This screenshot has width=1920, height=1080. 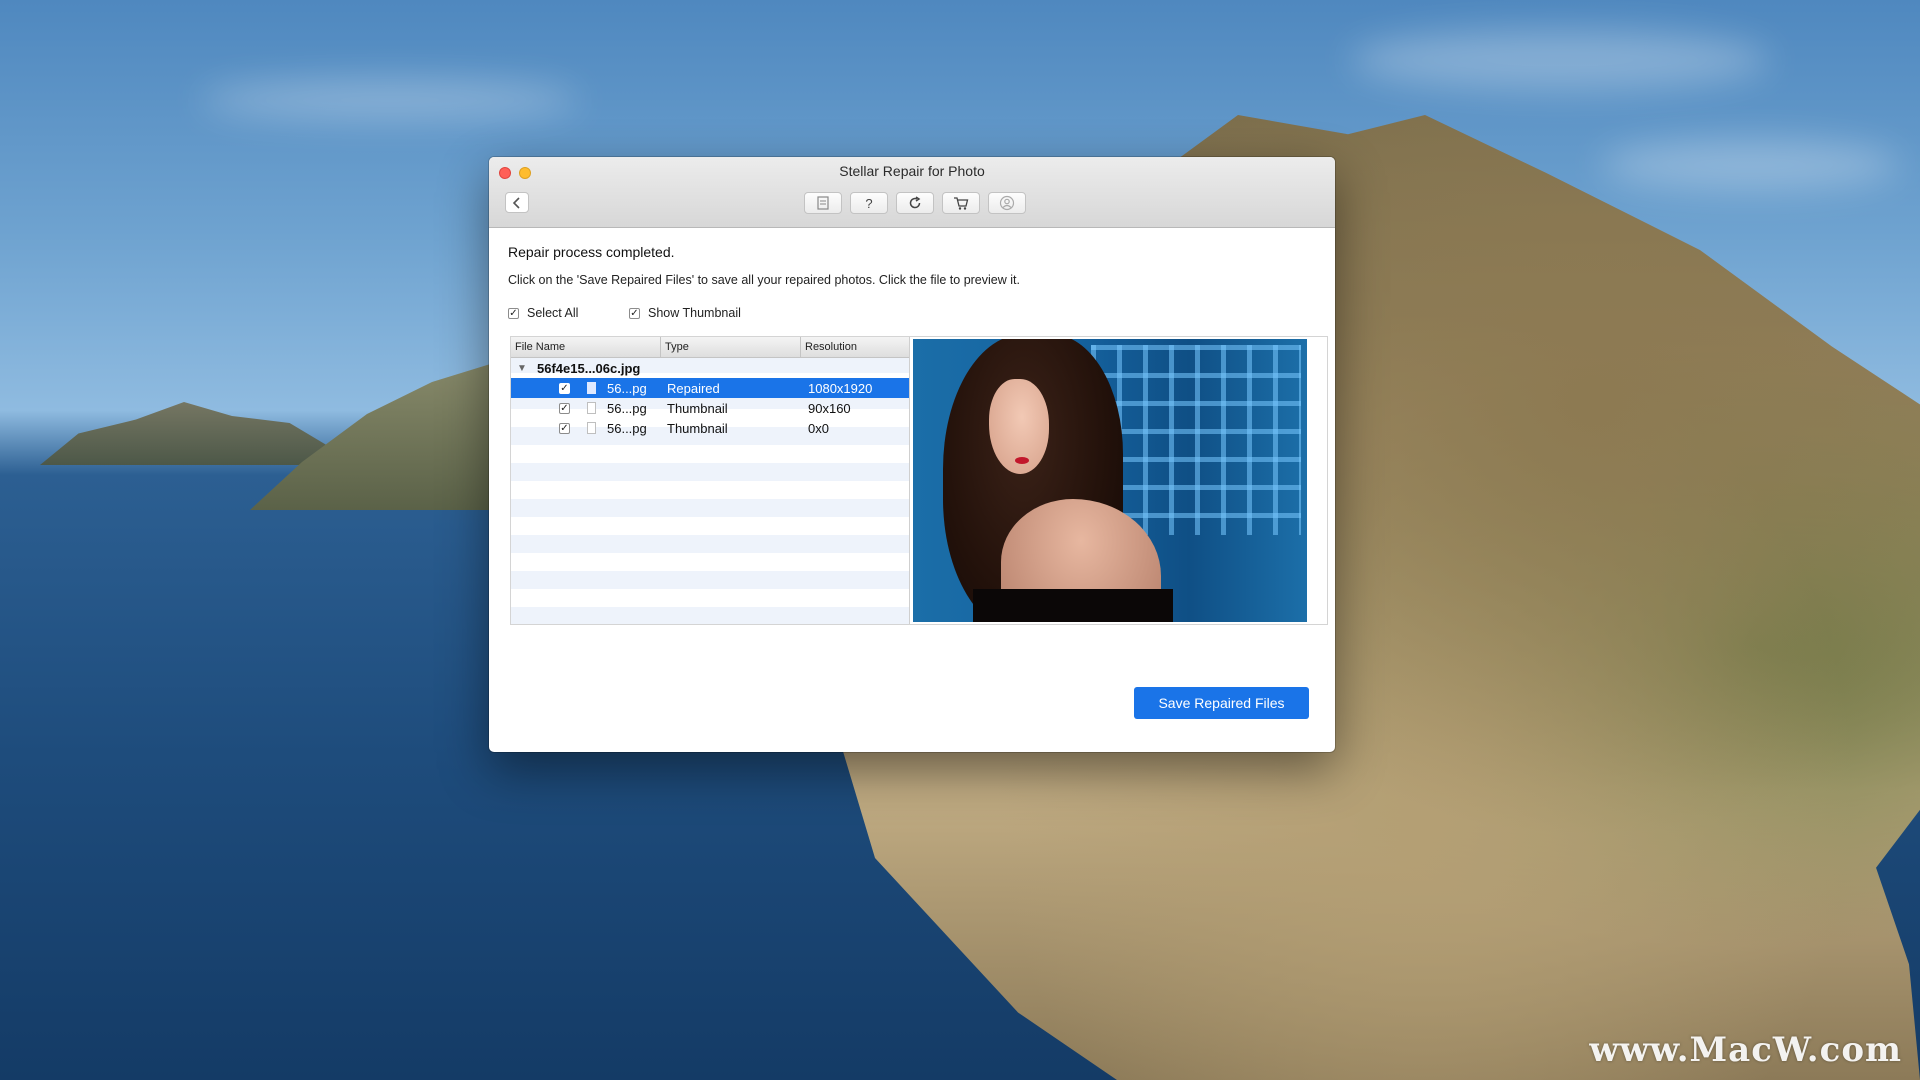 I want to click on refresh-toolbar-button, so click(x=915, y=203).